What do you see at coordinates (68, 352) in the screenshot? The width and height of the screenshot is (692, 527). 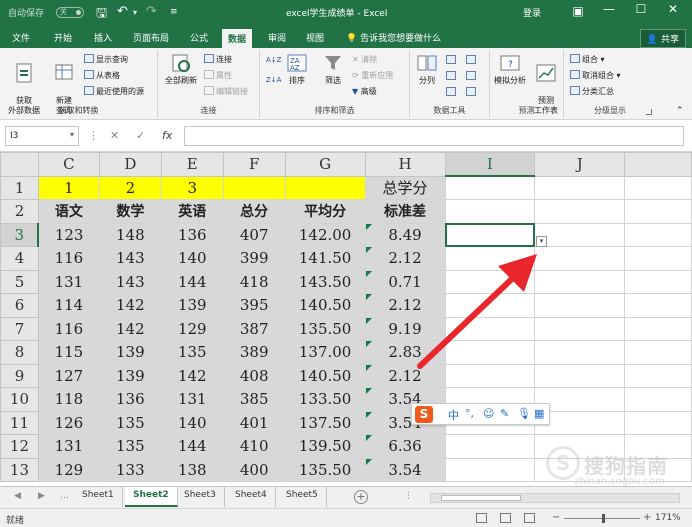 I see `cell-c8: 115` at bounding box center [68, 352].